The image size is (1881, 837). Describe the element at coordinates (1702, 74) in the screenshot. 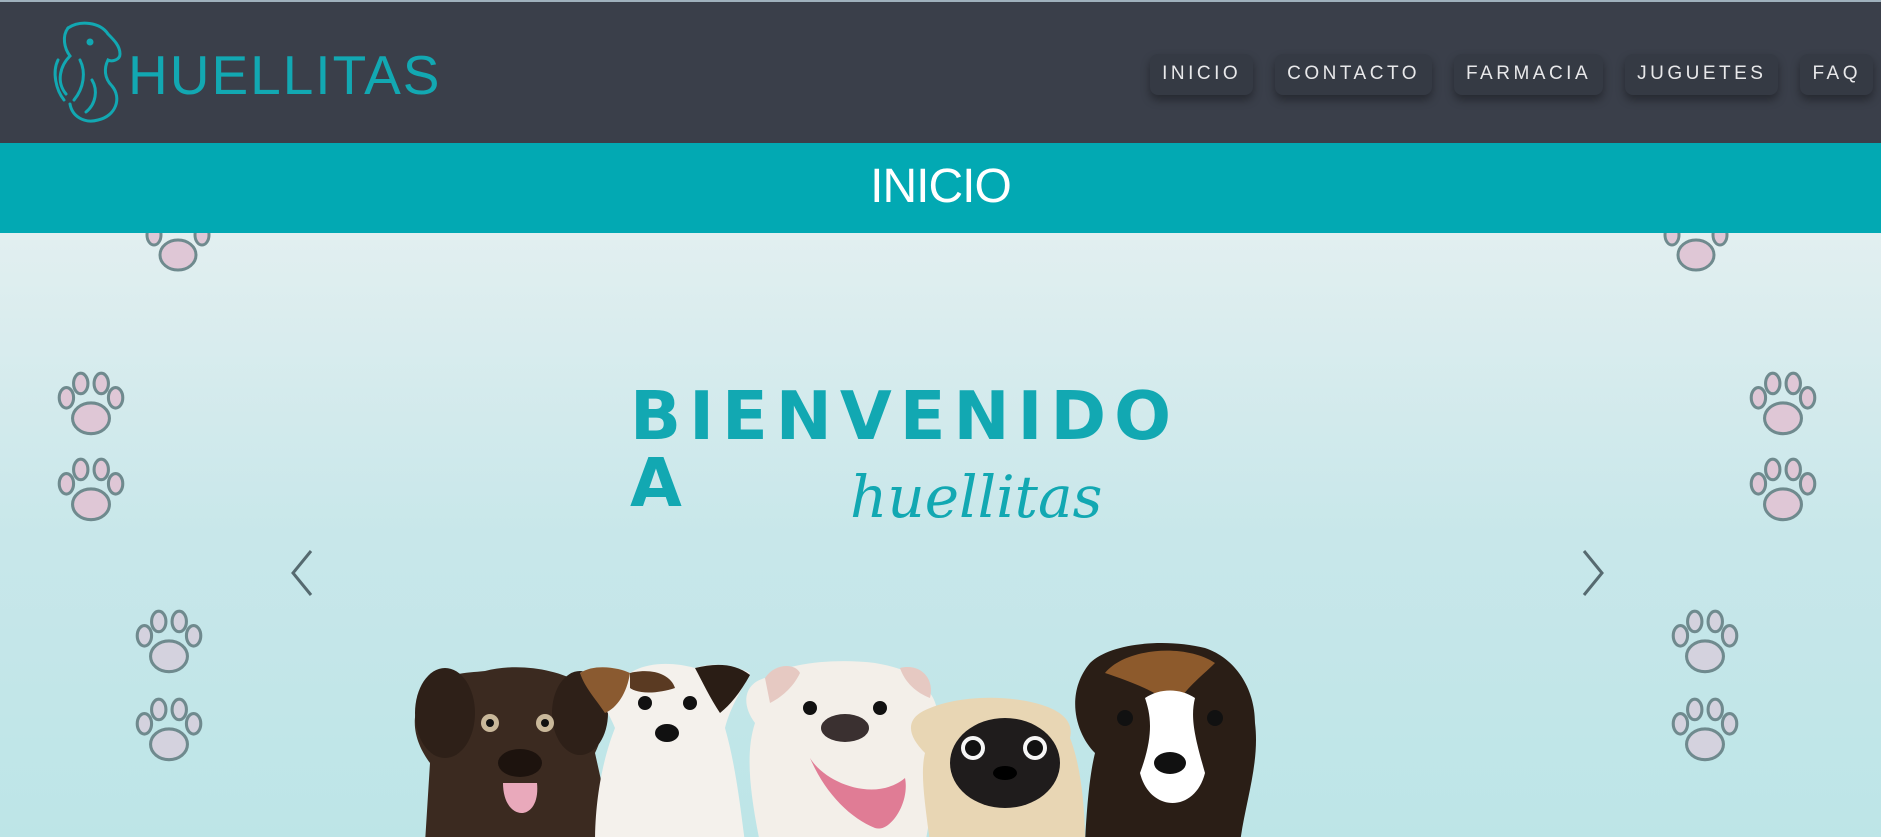

I see `nav-juguetes: JUGUETES` at that location.